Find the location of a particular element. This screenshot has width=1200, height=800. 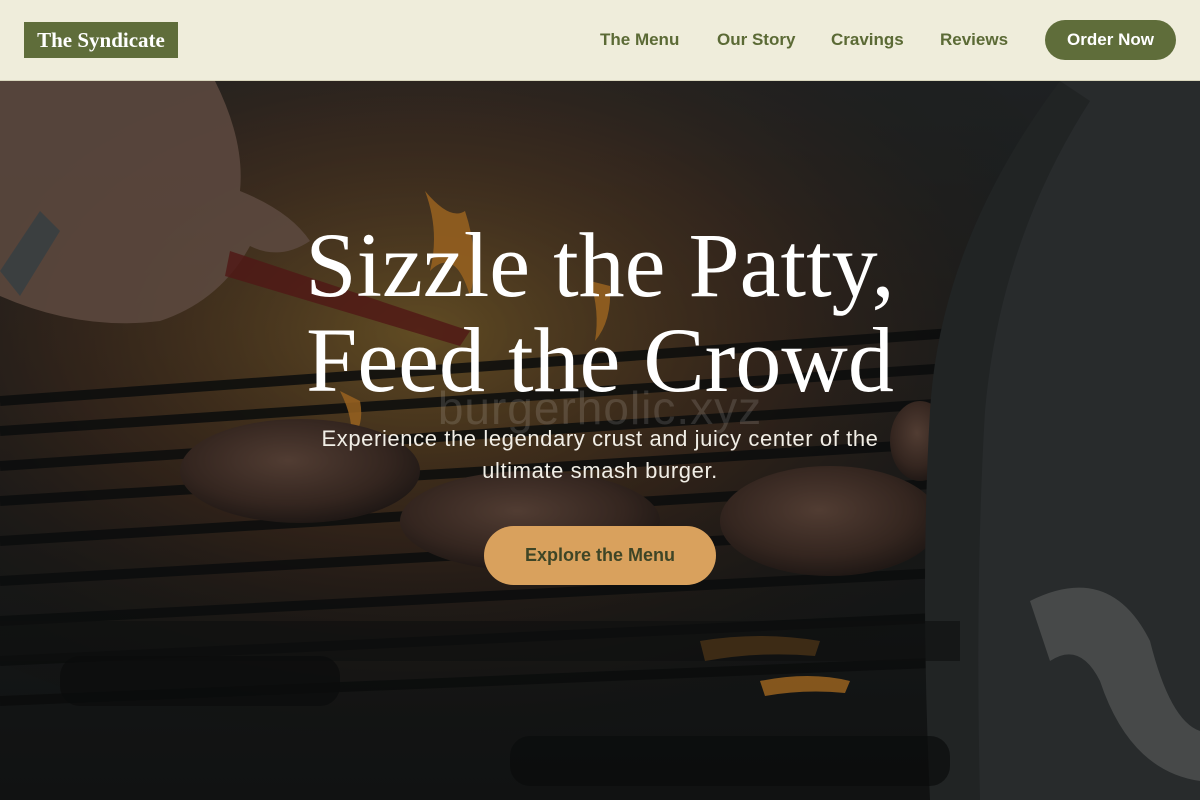

hero-subtitle-line-2: ultimate smash burger. is located at coordinates (600, 470).